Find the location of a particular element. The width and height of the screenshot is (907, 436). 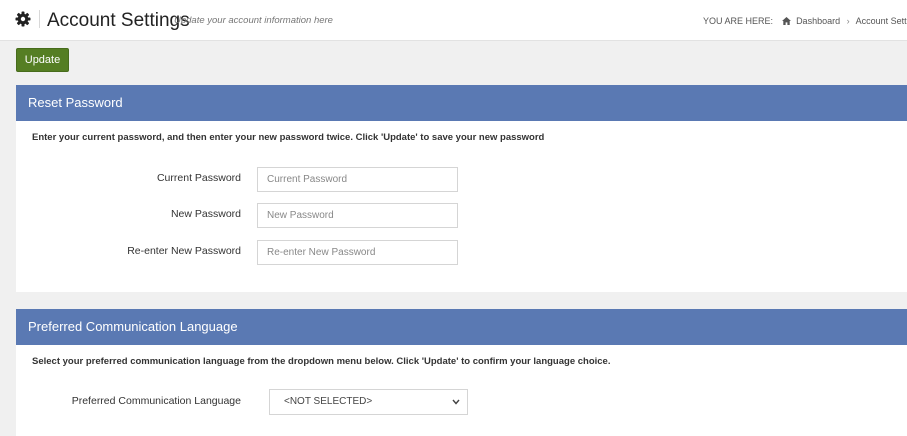

breadcrumb-item-dashboard: Dashboard is located at coordinates (818, 21).